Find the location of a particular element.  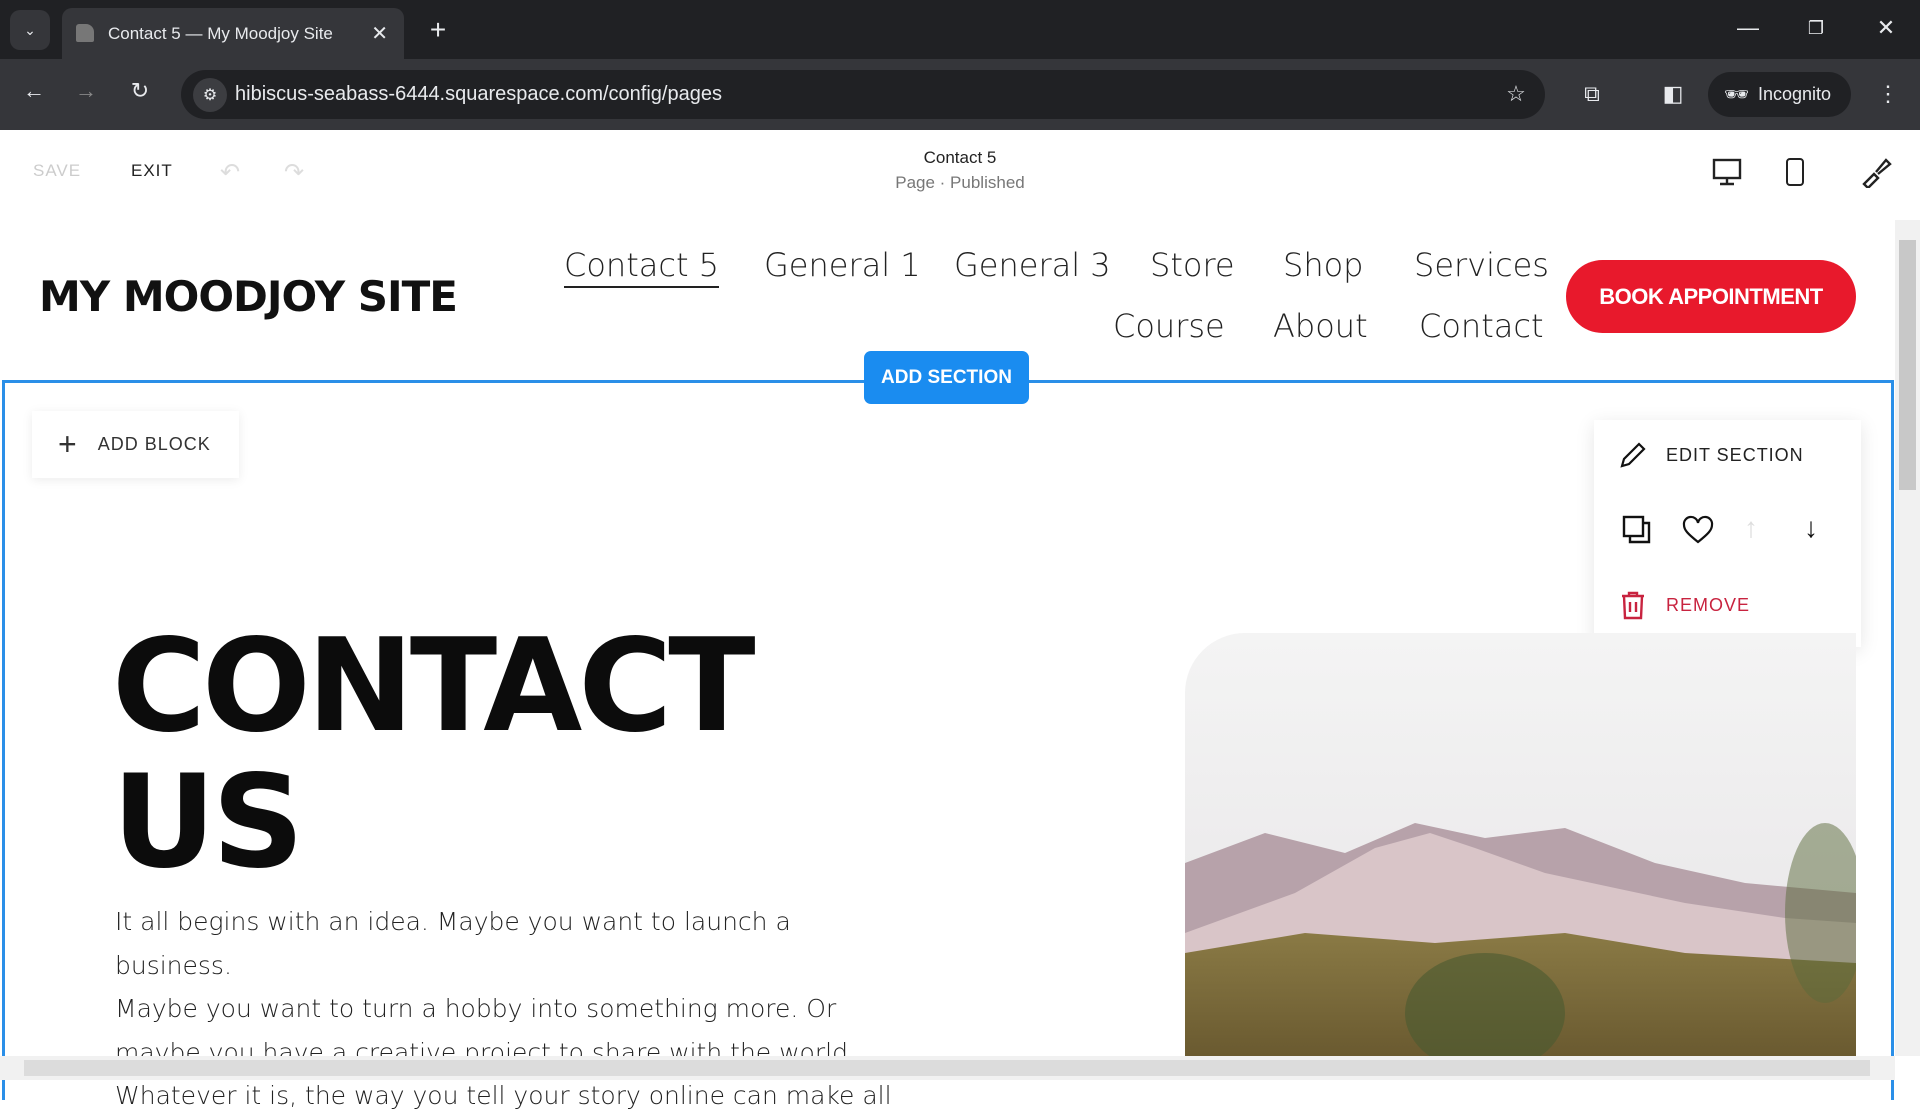

landscape-image is located at coordinates (1520, 844).